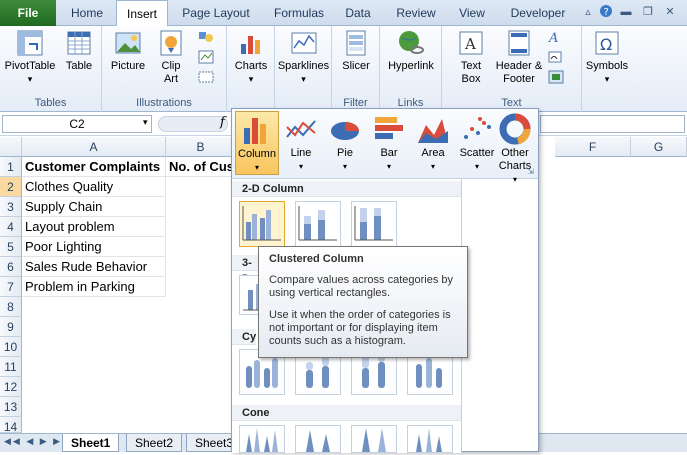 This screenshot has width=687, height=455. I want to click on cell-a3: Supply Chain, so click(94, 207).